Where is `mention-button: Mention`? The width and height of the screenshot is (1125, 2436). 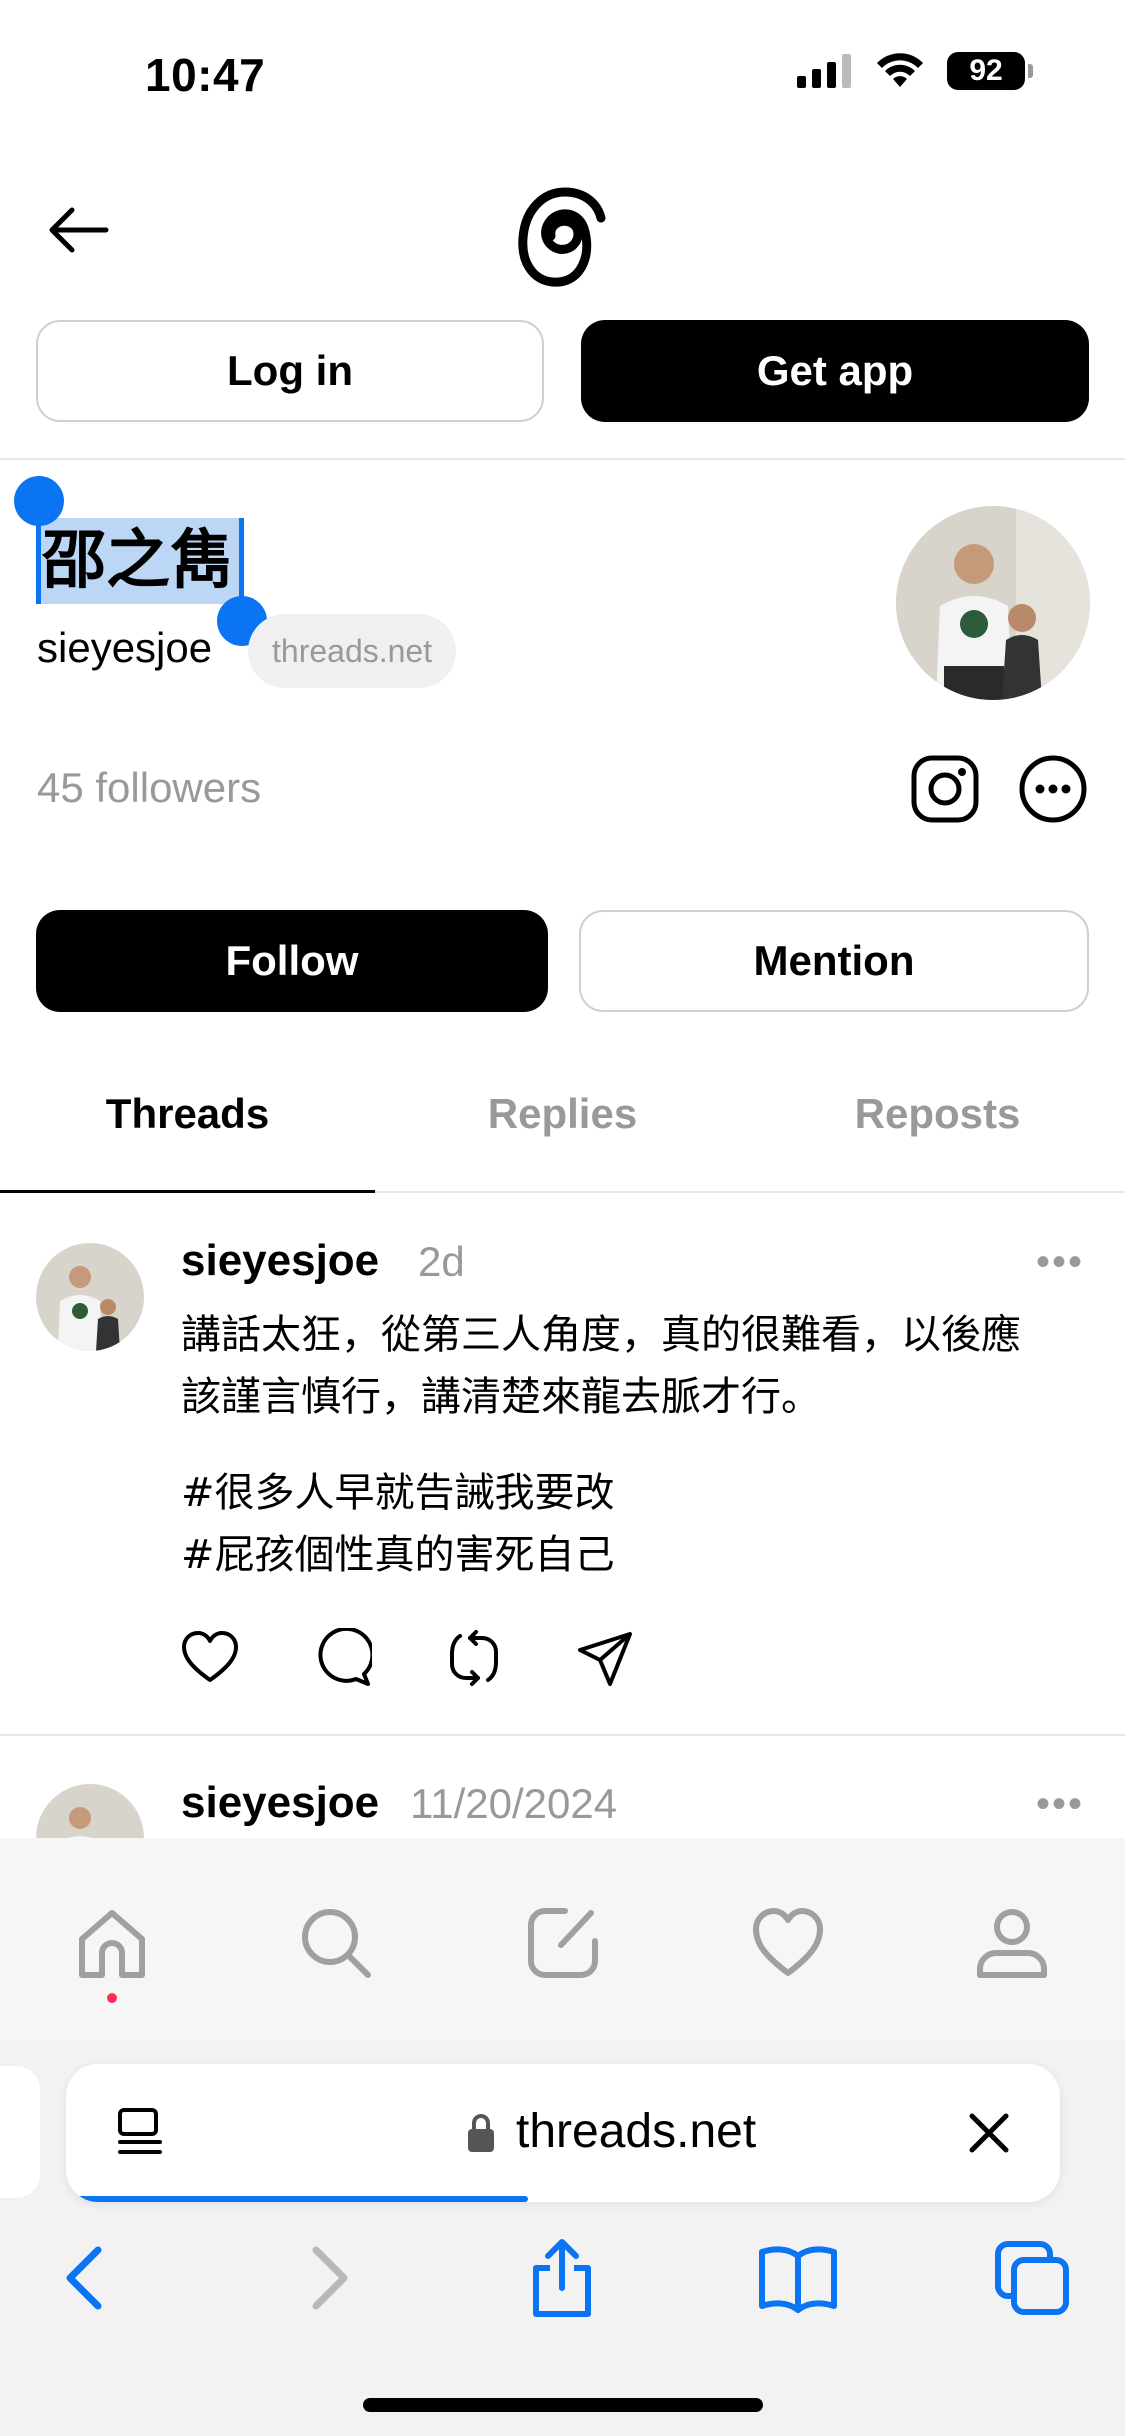 mention-button: Mention is located at coordinates (834, 961).